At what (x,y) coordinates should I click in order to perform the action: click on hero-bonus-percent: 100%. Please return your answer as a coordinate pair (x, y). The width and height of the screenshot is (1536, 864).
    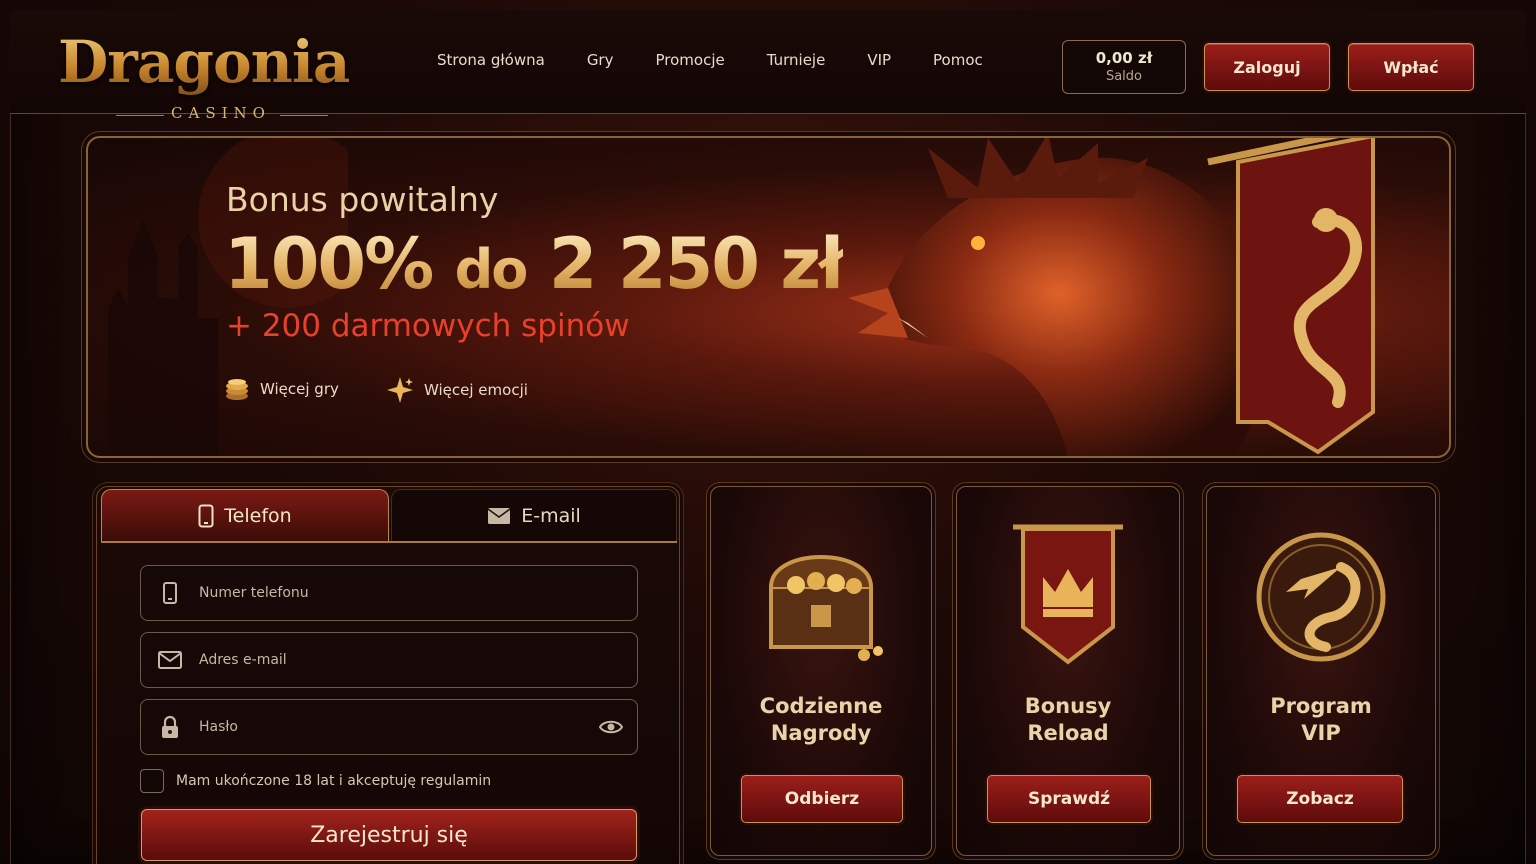
    Looking at the image, I should click on (328, 264).